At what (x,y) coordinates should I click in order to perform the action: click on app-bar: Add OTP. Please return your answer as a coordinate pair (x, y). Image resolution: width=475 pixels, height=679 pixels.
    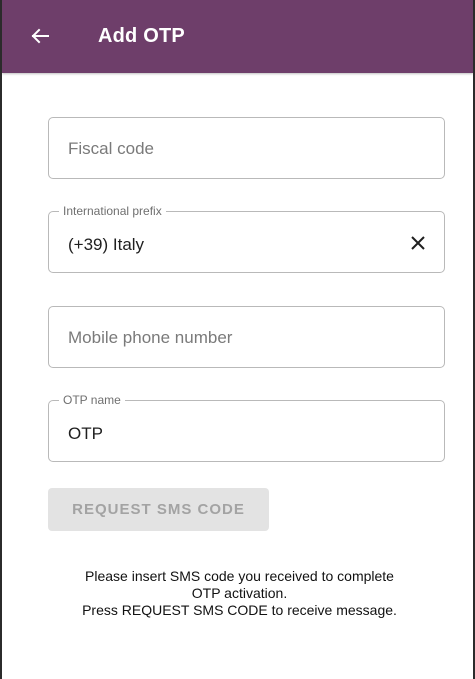
    Looking at the image, I should click on (237, 36).